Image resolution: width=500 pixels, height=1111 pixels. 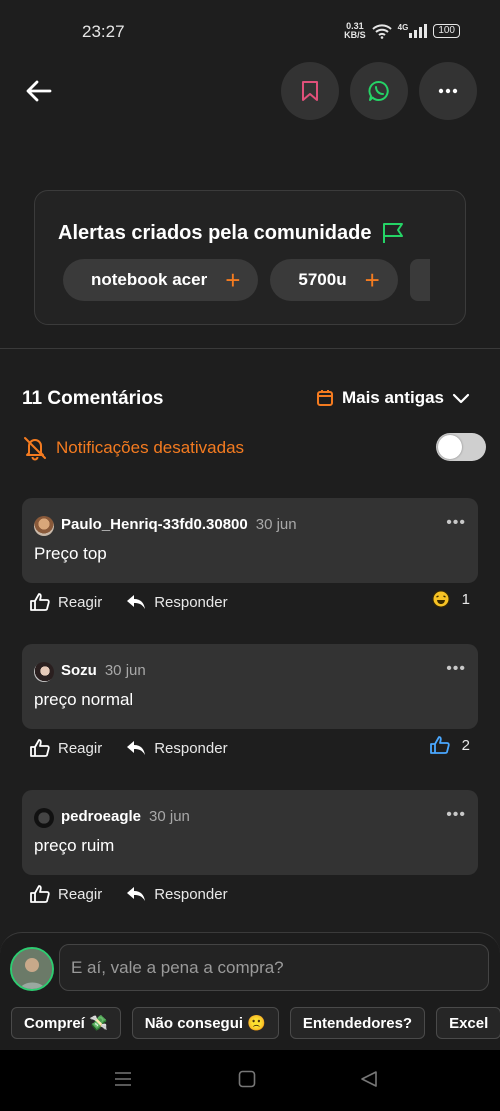 What do you see at coordinates (150, 447) in the screenshot?
I see `notifications-label: Notificações desativadas` at bounding box center [150, 447].